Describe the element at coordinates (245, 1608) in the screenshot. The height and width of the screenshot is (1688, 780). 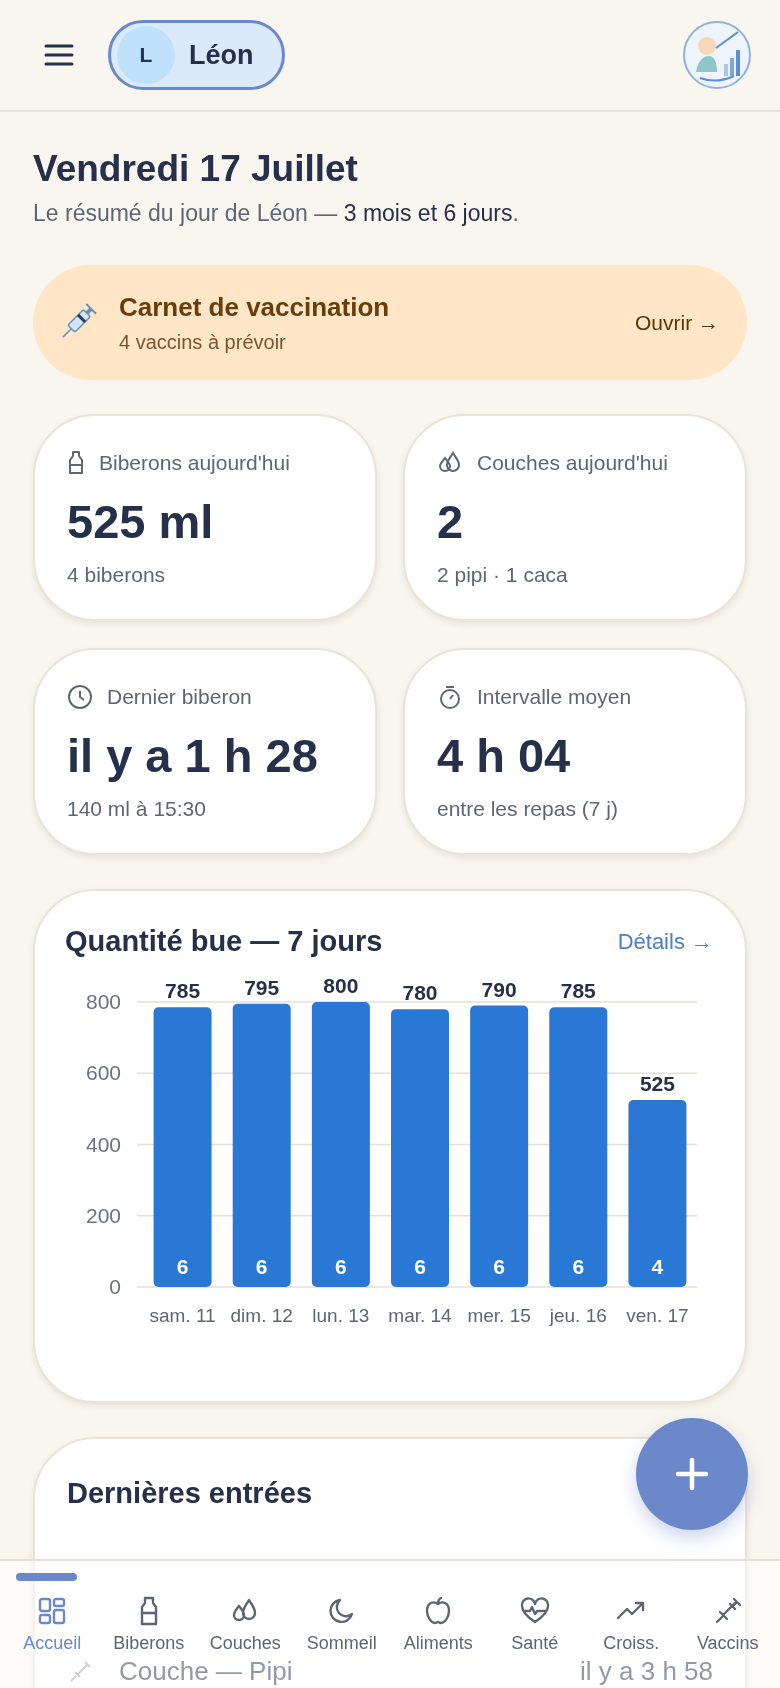
I see `nav-tab: Couches` at that location.